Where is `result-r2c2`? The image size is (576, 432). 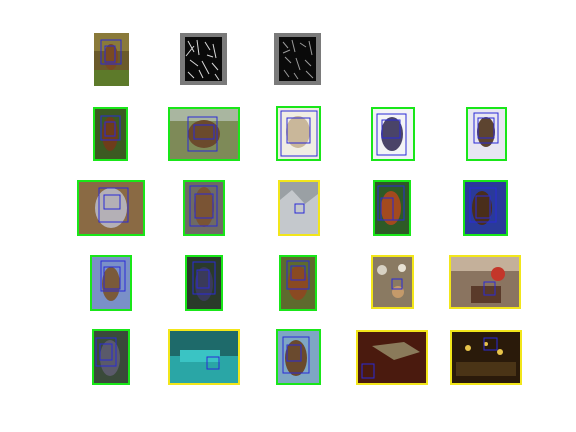 result-r2c2 is located at coordinates (204, 208).